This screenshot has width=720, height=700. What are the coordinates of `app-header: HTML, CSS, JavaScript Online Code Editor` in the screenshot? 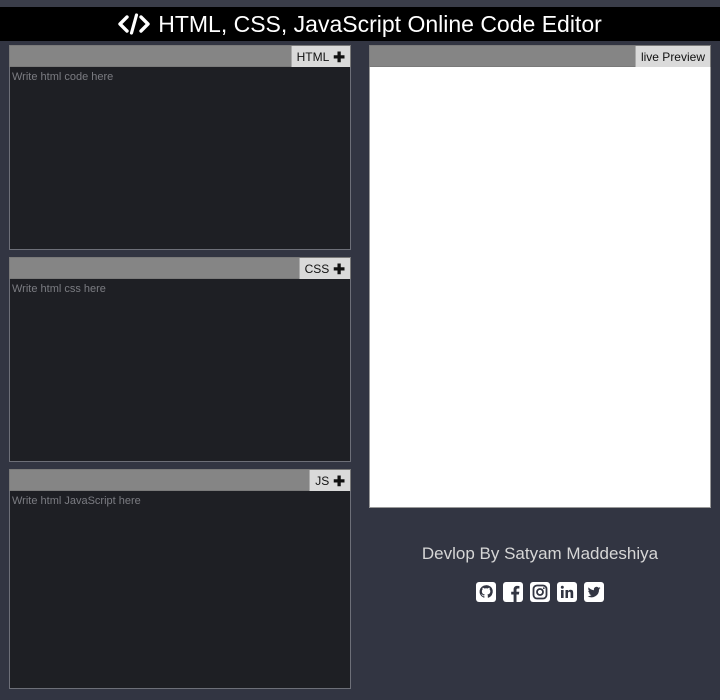 It's located at (360, 24).